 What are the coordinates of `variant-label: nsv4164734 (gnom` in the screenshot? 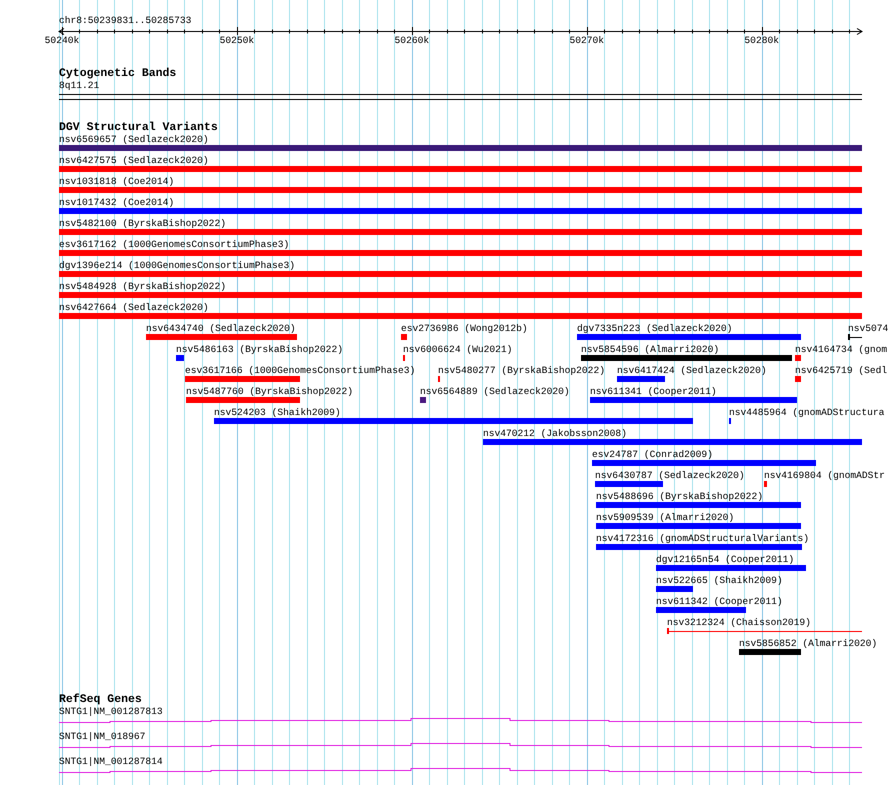 It's located at (841, 349).